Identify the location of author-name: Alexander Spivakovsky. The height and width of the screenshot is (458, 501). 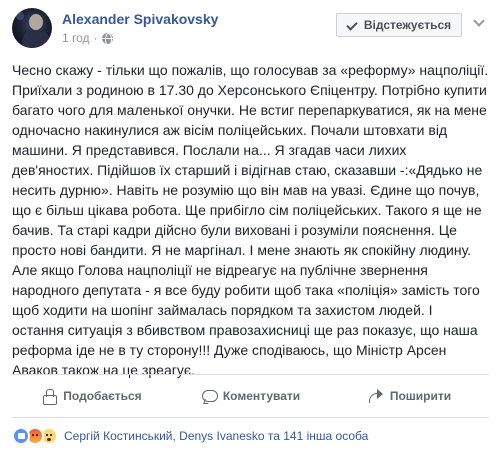
(140, 19).